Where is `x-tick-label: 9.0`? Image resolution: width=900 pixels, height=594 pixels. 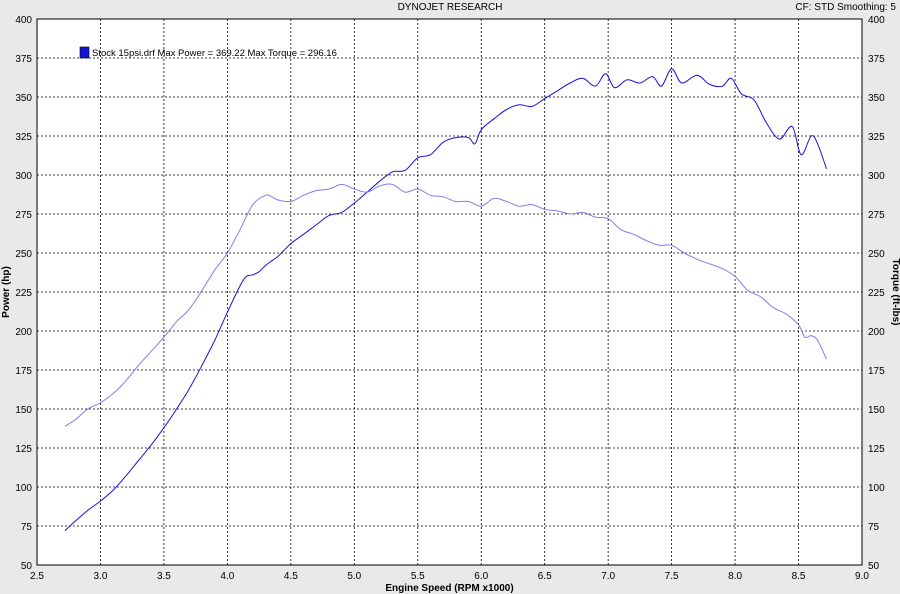
x-tick-label: 9.0 is located at coordinates (862, 576).